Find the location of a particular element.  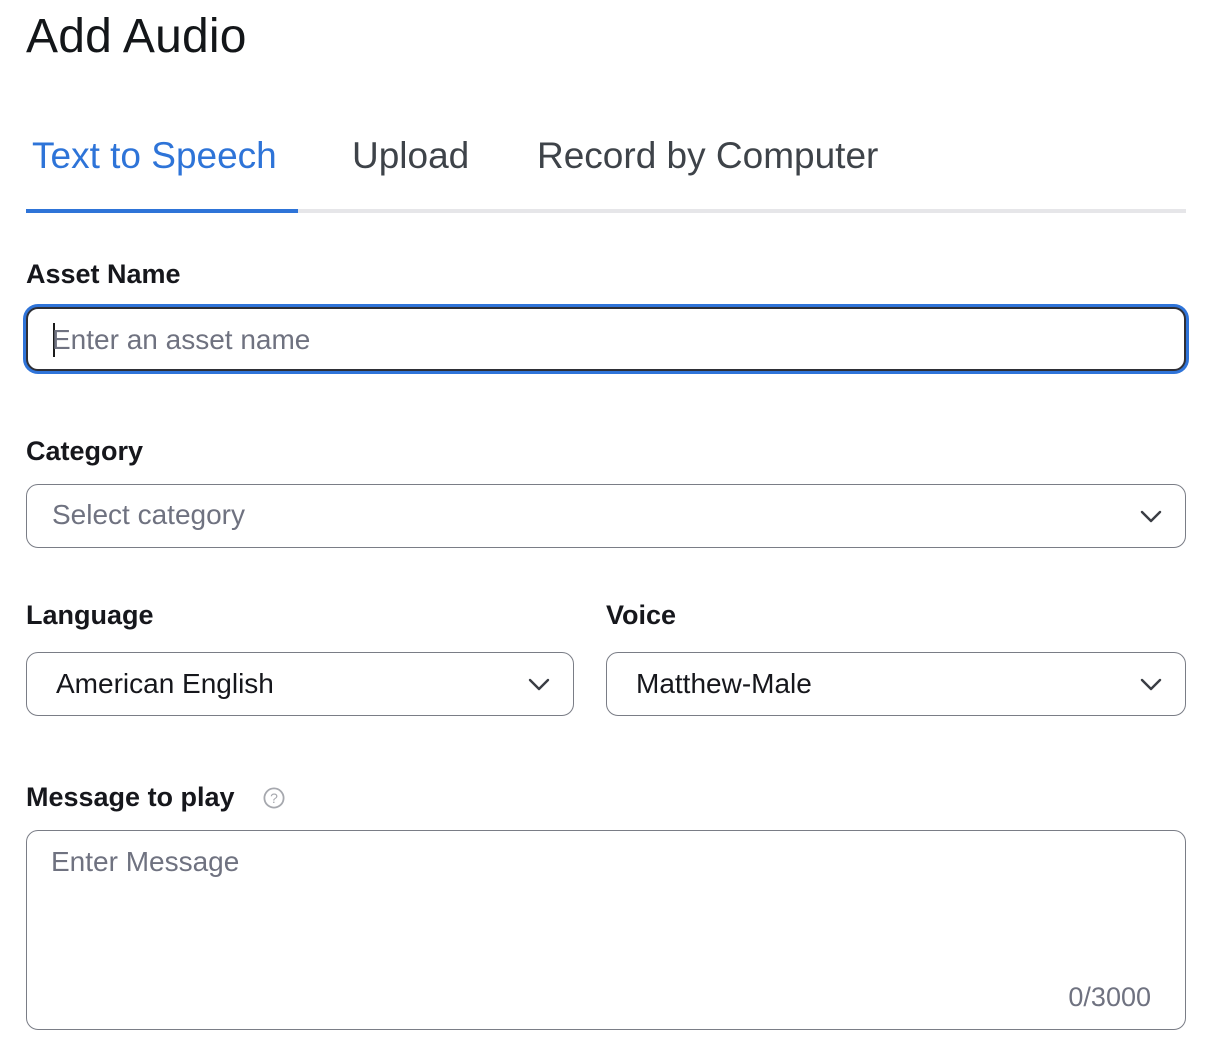

active-tab-indicator is located at coordinates (162, 211).